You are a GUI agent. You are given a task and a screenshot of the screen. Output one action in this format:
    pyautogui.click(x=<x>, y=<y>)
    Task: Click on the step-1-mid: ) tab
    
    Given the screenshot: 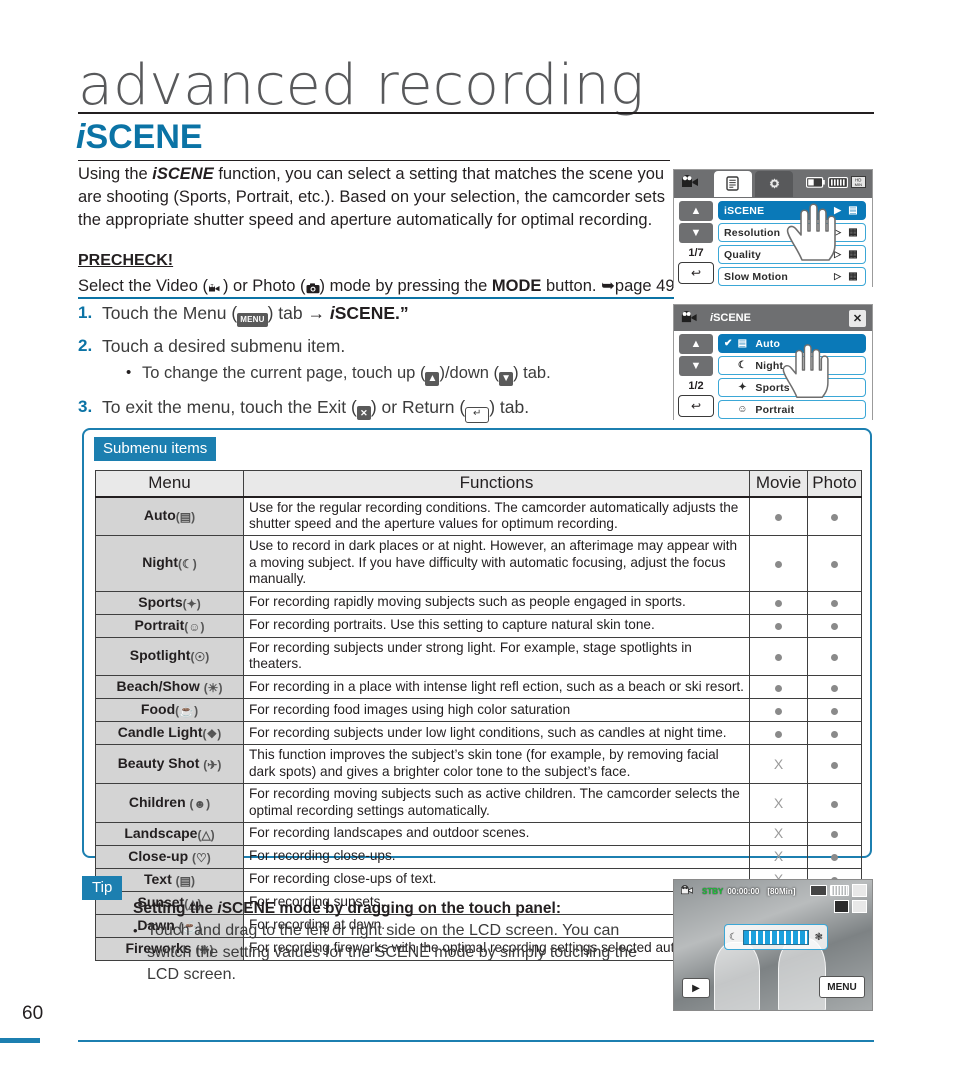 What is the action you would take?
    pyautogui.click(x=287, y=313)
    